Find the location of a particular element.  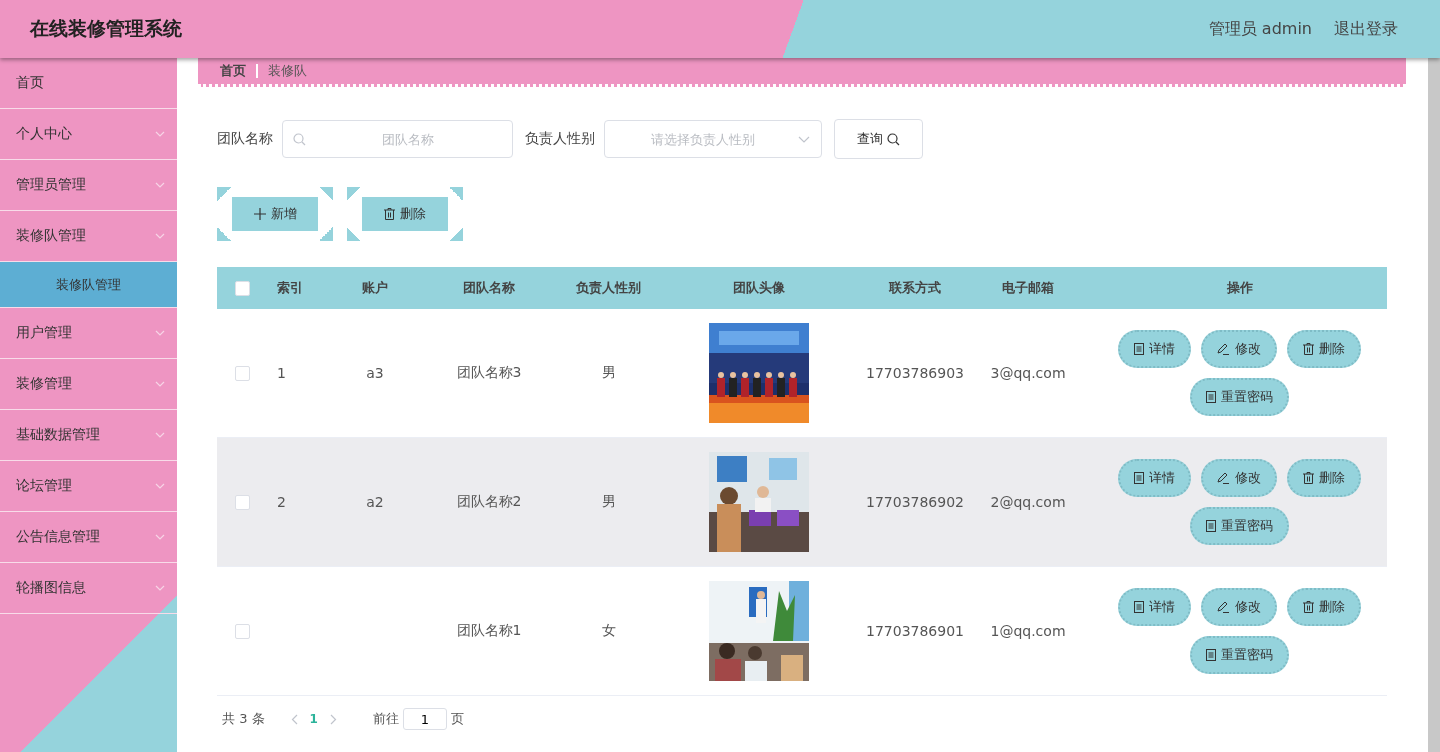

table-cell: 1 is located at coordinates (281, 373).